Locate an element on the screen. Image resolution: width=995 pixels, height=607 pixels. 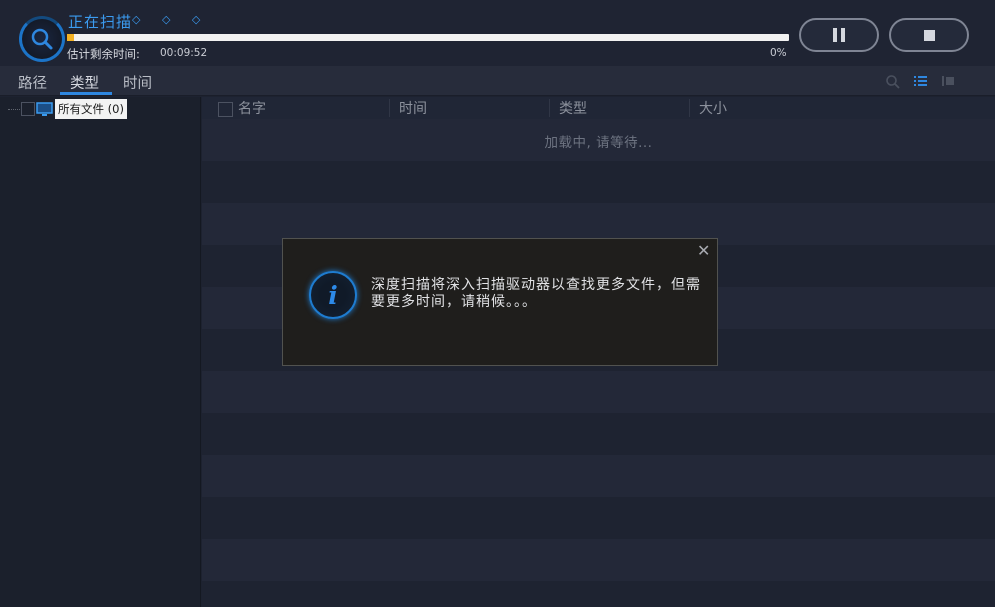
eta-label: 估计剩余时间: is located at coordinates (103, 54).